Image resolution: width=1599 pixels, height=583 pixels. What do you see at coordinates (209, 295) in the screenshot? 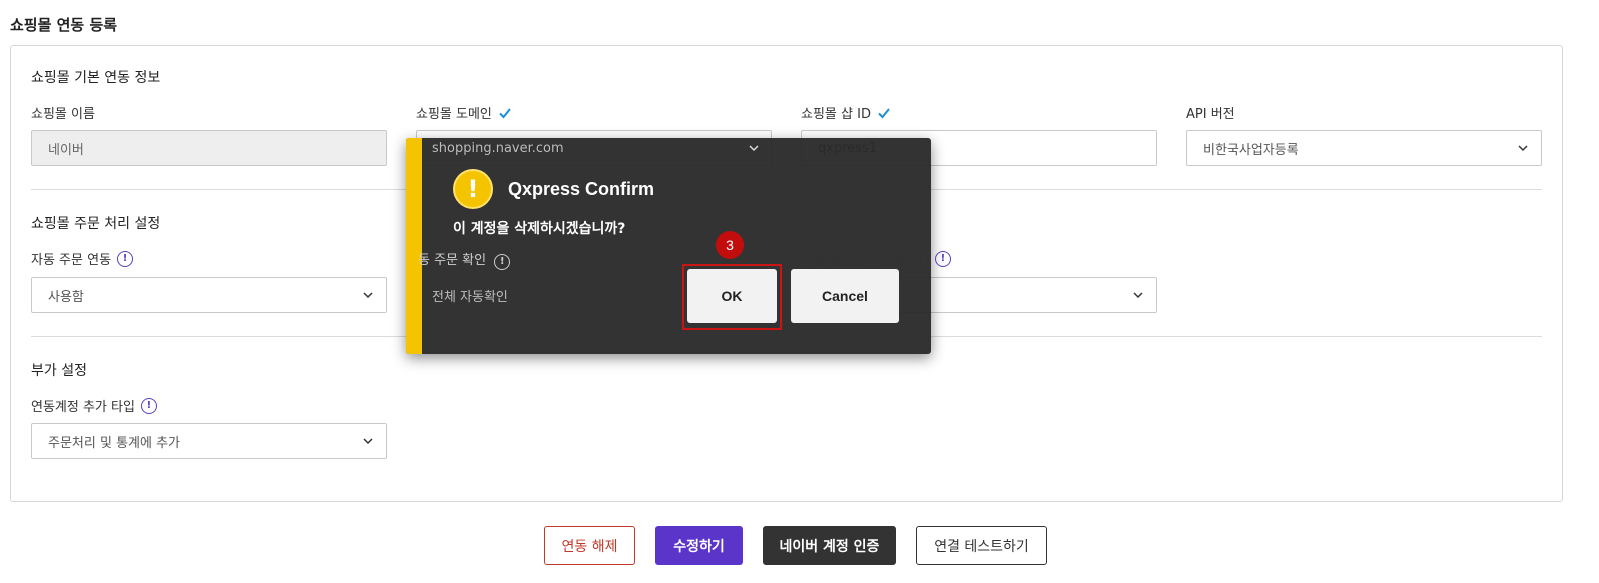
I see `auto-link-select: 사용함` at bounding box center [209, 295].